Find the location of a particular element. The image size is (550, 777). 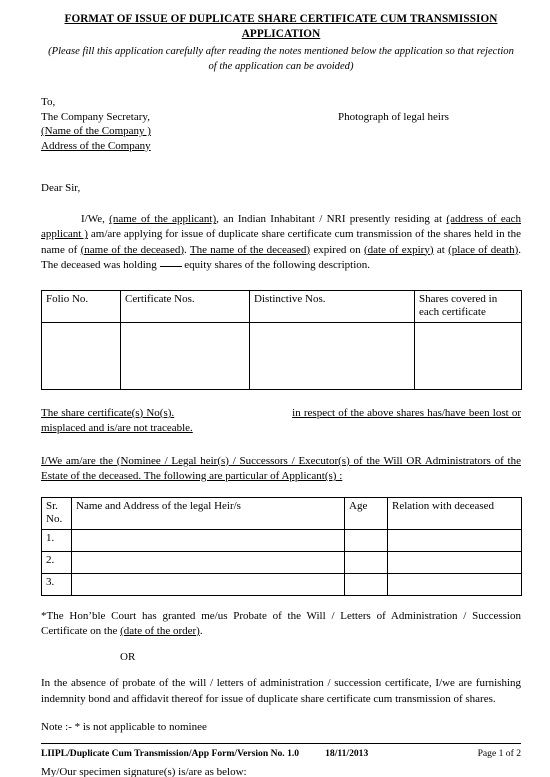

table-row: 1. is located at coordinates (281, 540).